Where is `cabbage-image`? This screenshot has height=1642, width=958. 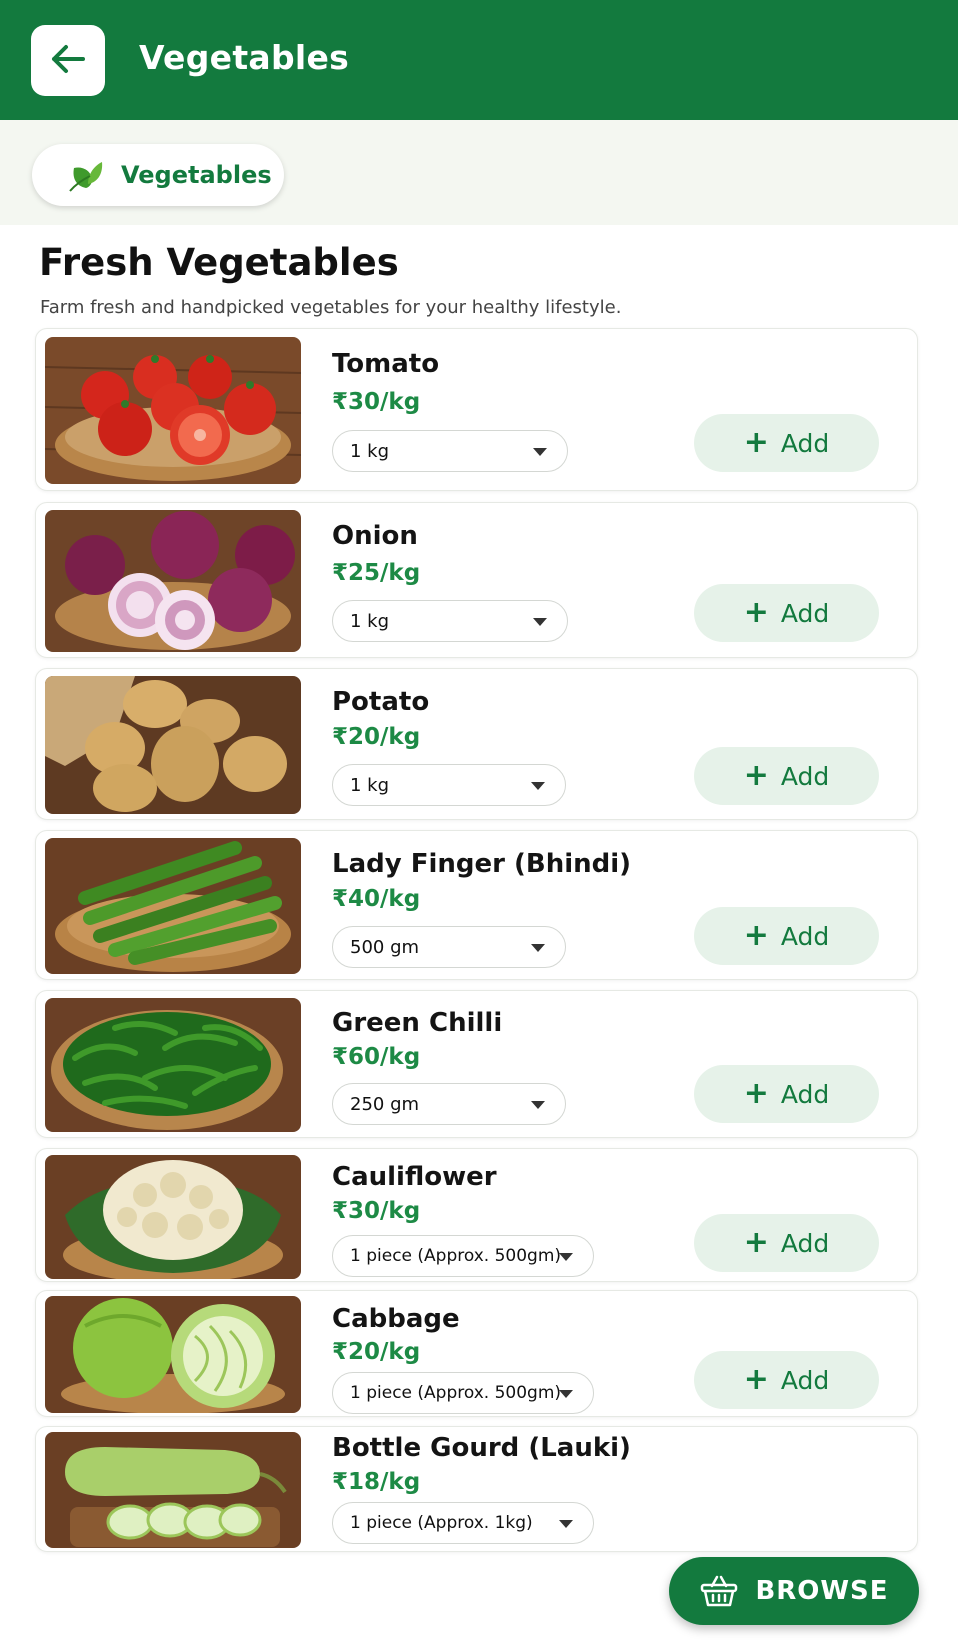 cabbage-image is located at coordinates (173, 1354).